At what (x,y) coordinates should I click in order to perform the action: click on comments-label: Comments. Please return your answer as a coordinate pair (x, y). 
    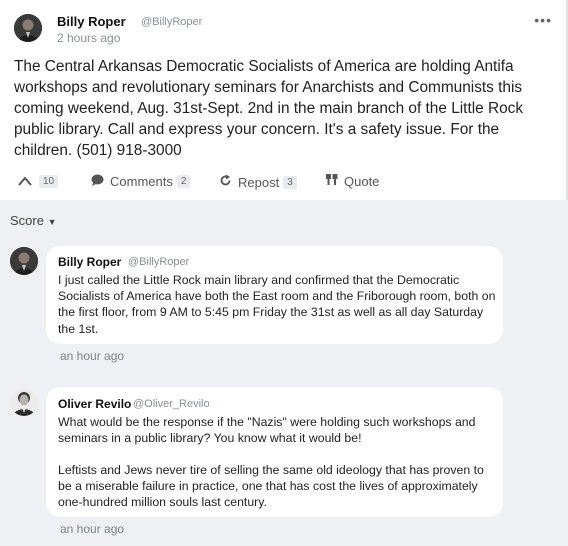
    Looking at the image, I should click on (141, 181).